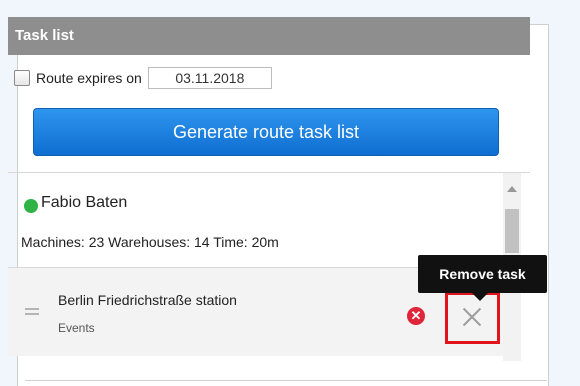 Image resolution: width=580 pixels, height=386 pixels. I want to click on generate-button-label: Generate route task list, so click(266, 132).